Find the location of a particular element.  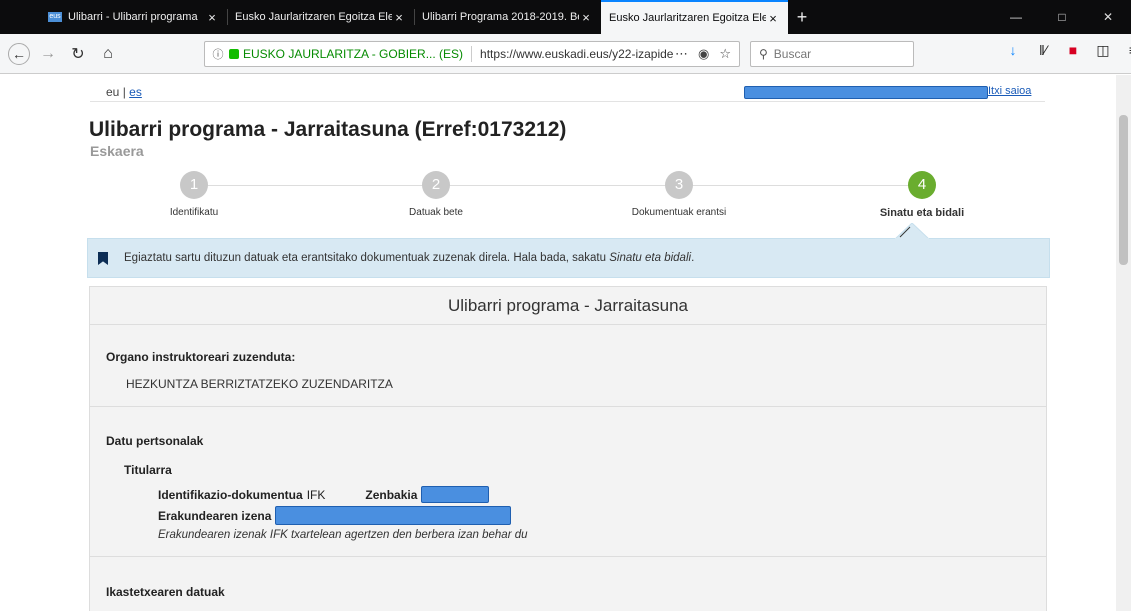

stepper-line is located at coordinates (558, 185).